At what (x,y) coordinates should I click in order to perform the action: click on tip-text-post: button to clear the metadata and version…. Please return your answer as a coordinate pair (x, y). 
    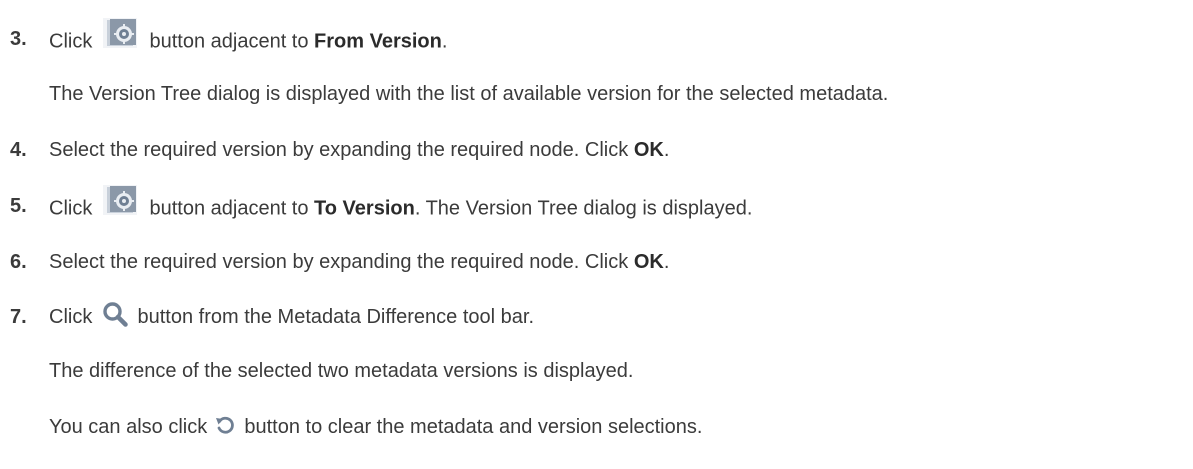
    Looking at the image, I should click on (473, 427).